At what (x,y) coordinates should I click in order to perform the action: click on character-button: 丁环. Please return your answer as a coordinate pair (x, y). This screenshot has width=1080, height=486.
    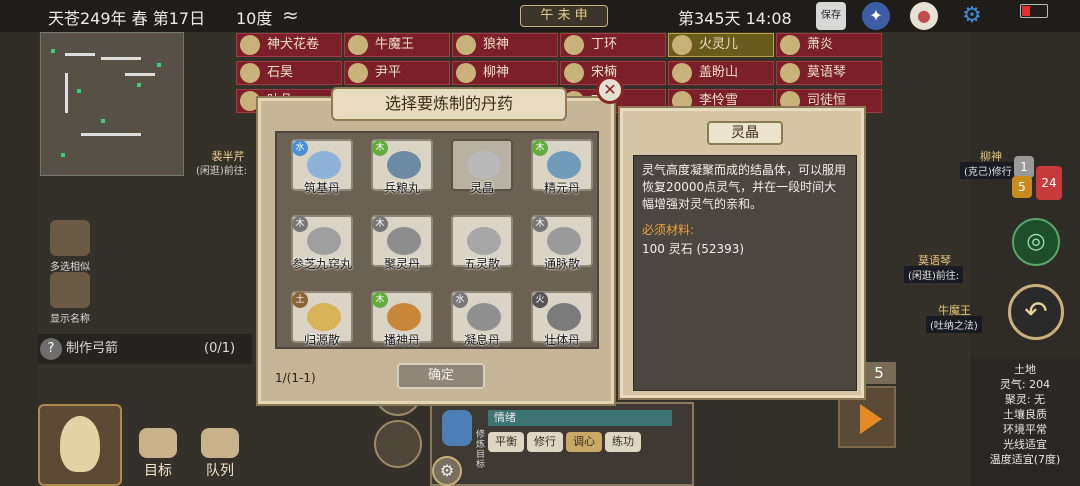
    Looking at the image, I should click on (613, 45).